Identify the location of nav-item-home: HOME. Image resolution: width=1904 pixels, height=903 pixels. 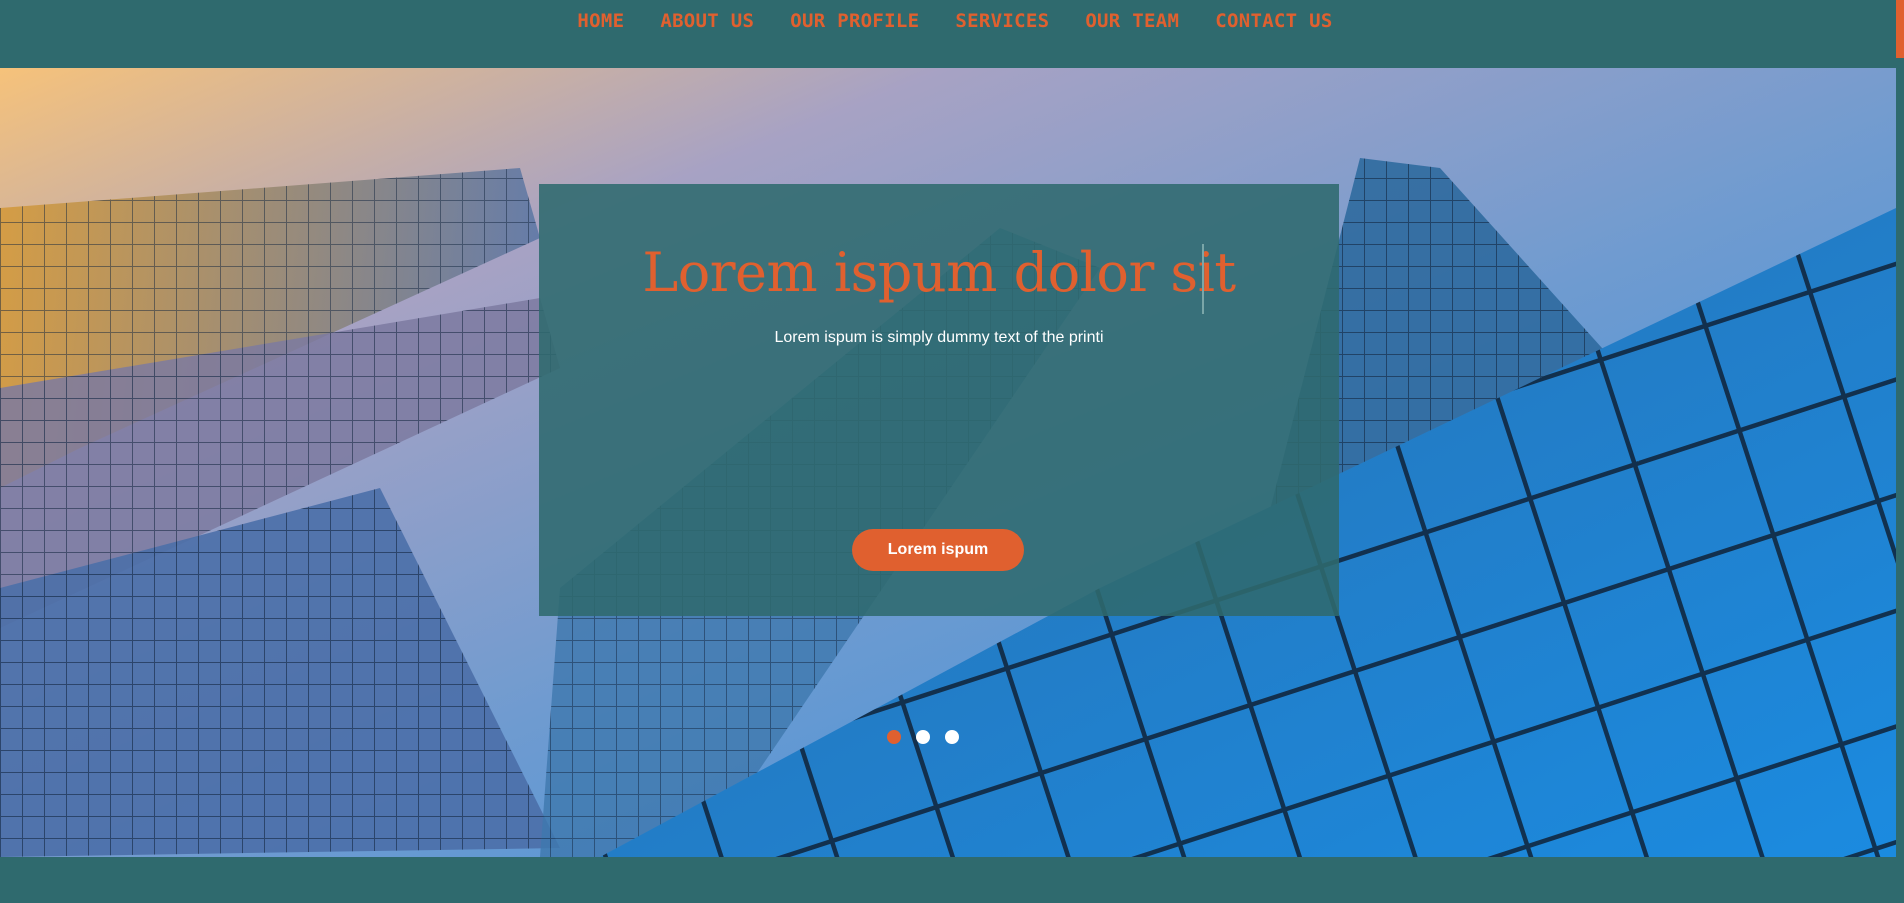
(600, 21).